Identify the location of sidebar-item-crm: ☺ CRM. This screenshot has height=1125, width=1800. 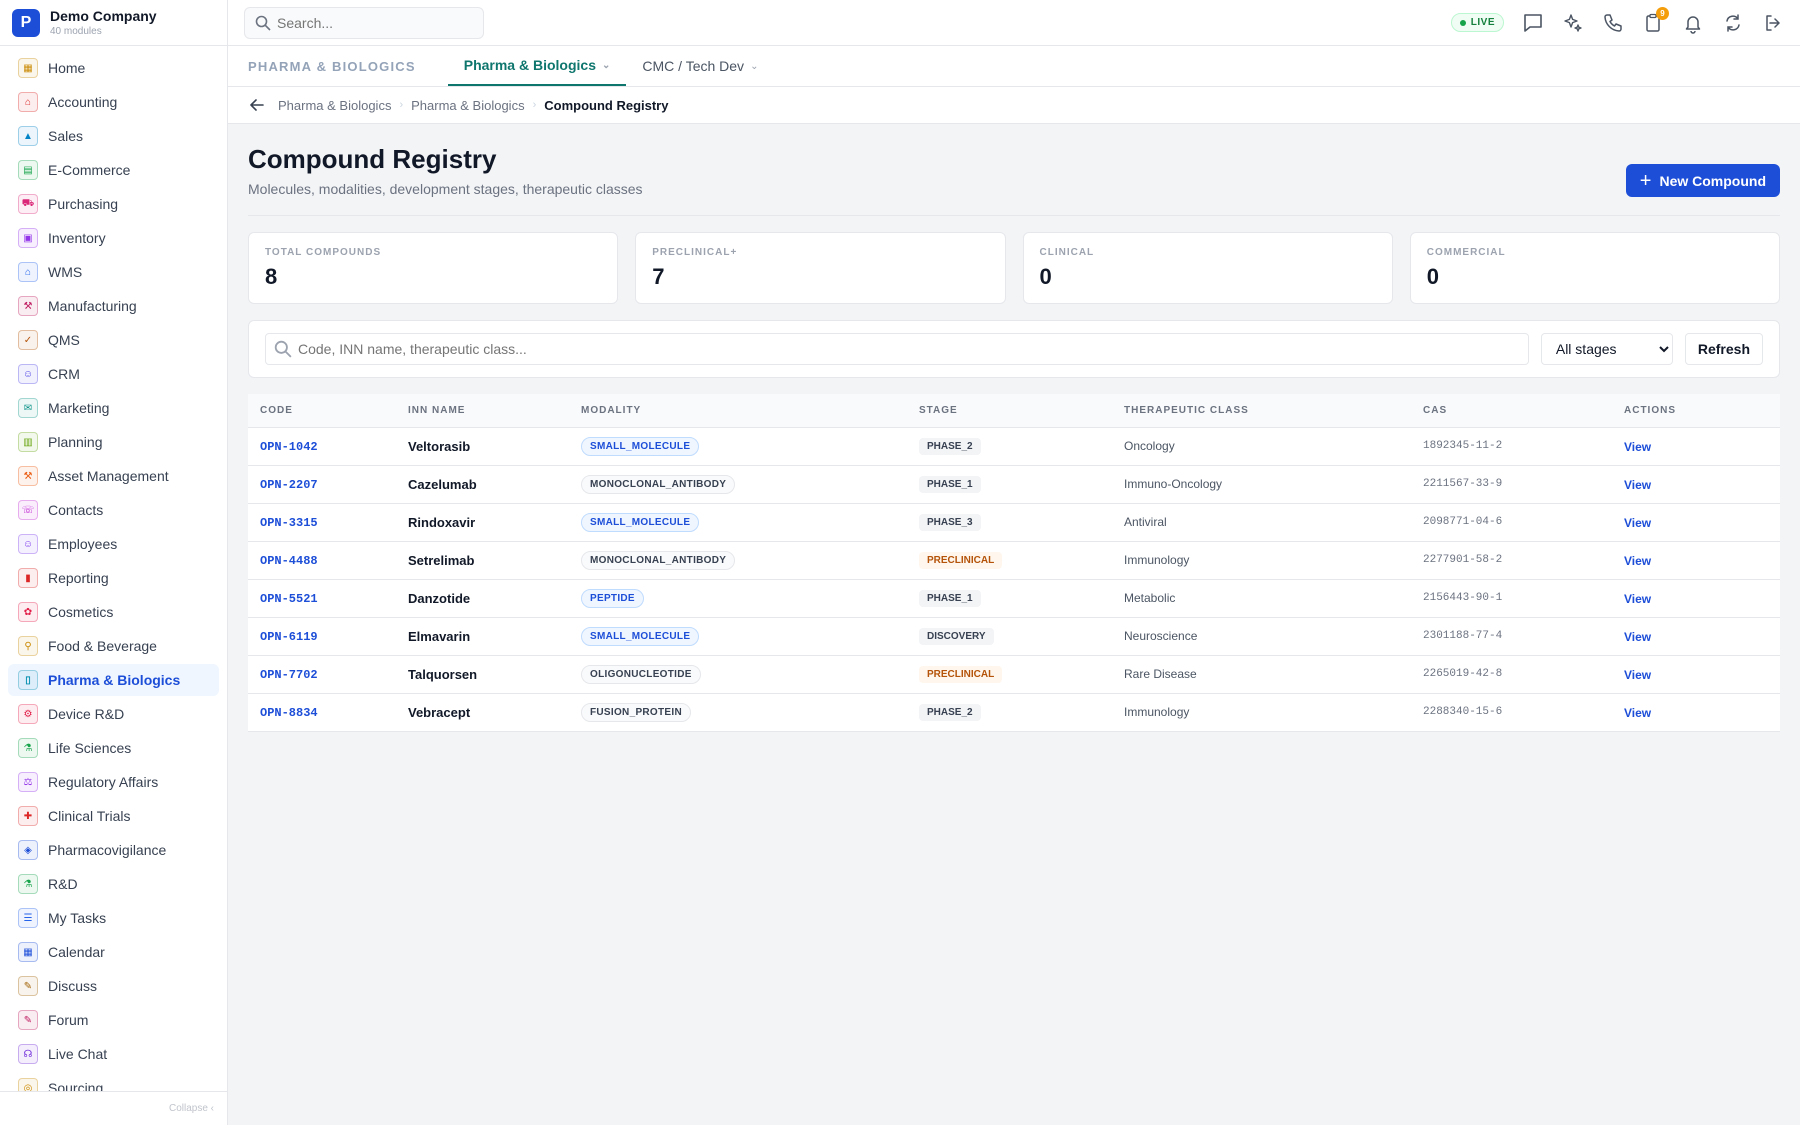
(113, 374).